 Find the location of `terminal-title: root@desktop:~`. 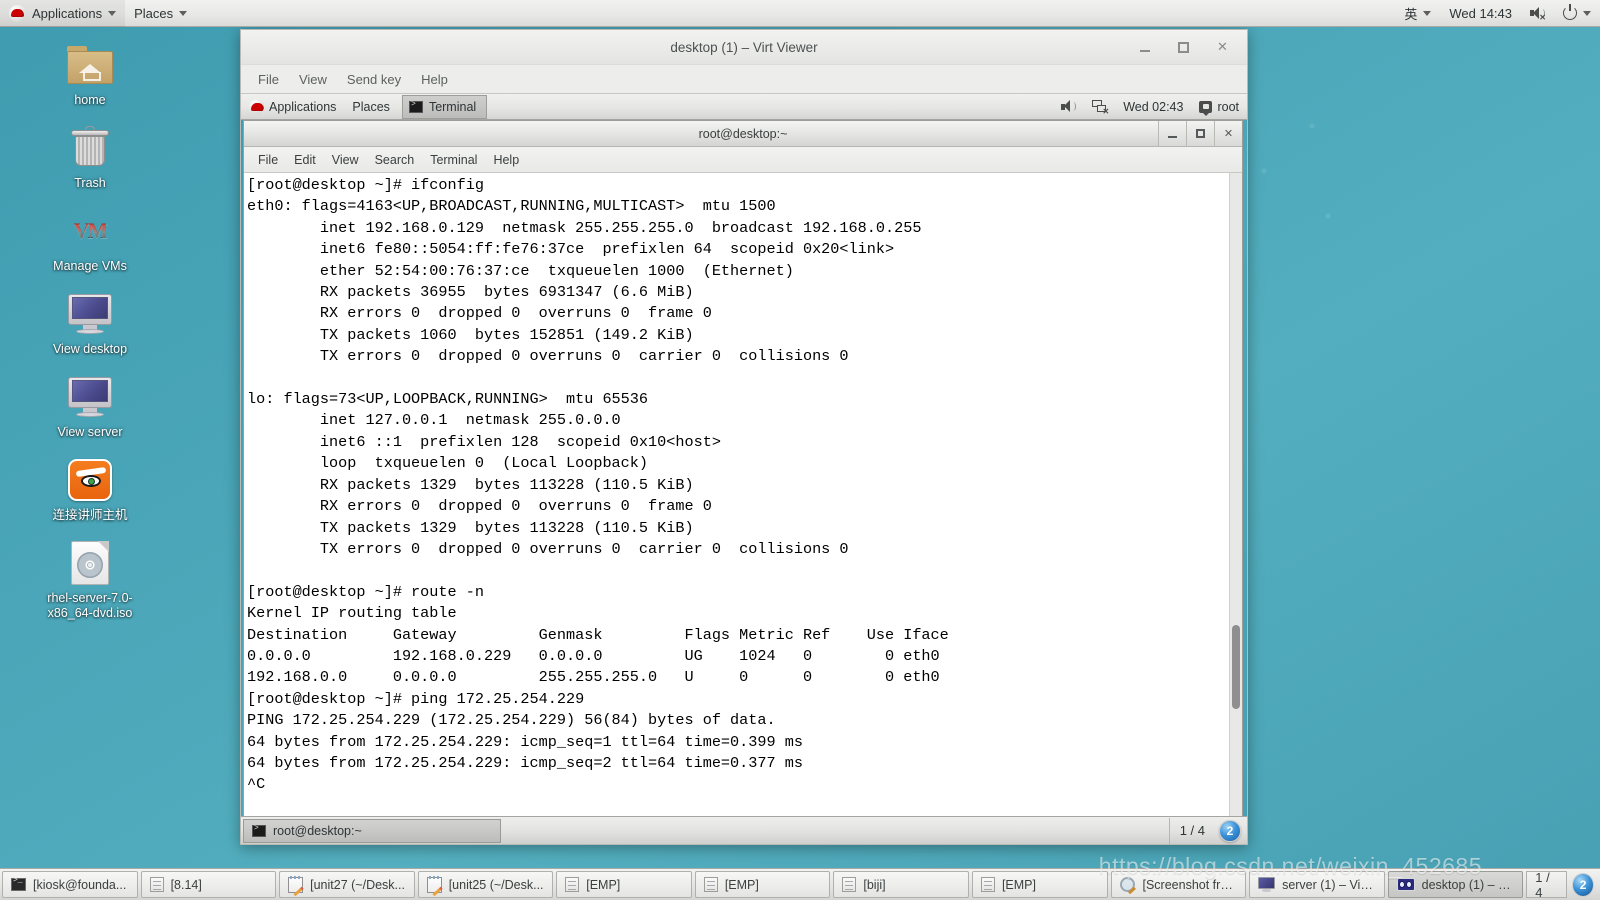

terminal-title: root@desktop:~ is located at coordinates (743, 133).